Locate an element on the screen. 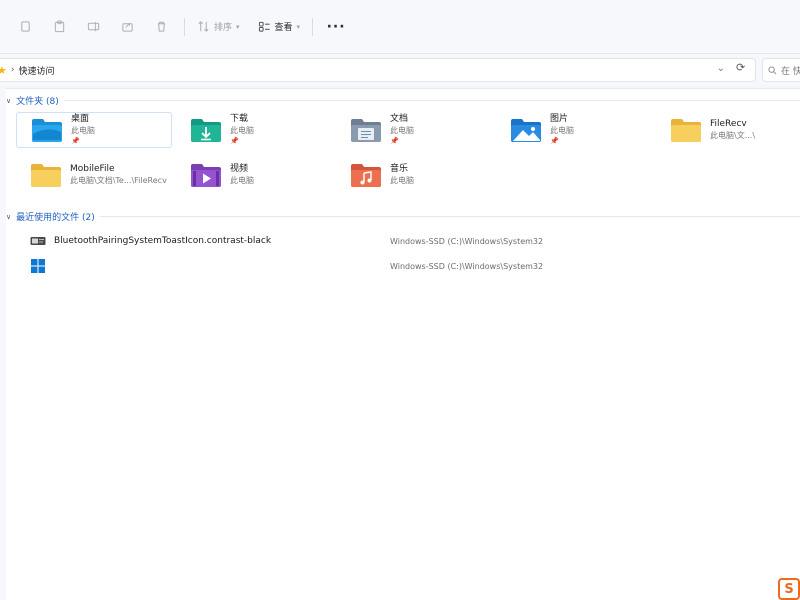  recent-file-row: Windows-SSD (C:)\Windows\System32 is located at coordinates (396, 266).